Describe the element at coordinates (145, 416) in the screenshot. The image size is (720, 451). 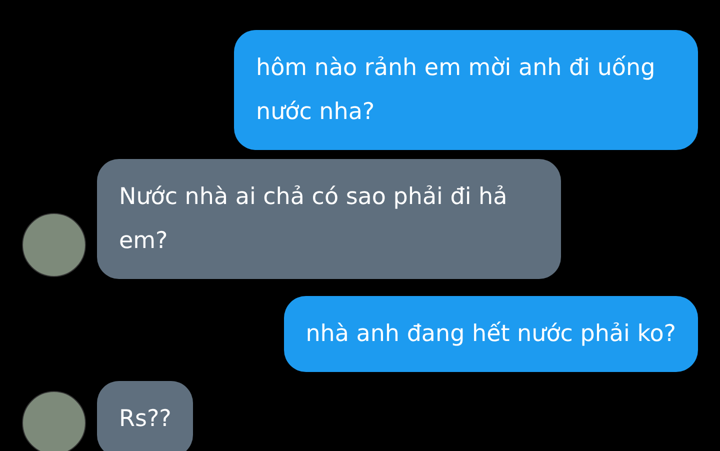
I see `received-message: Rs??` at that location.